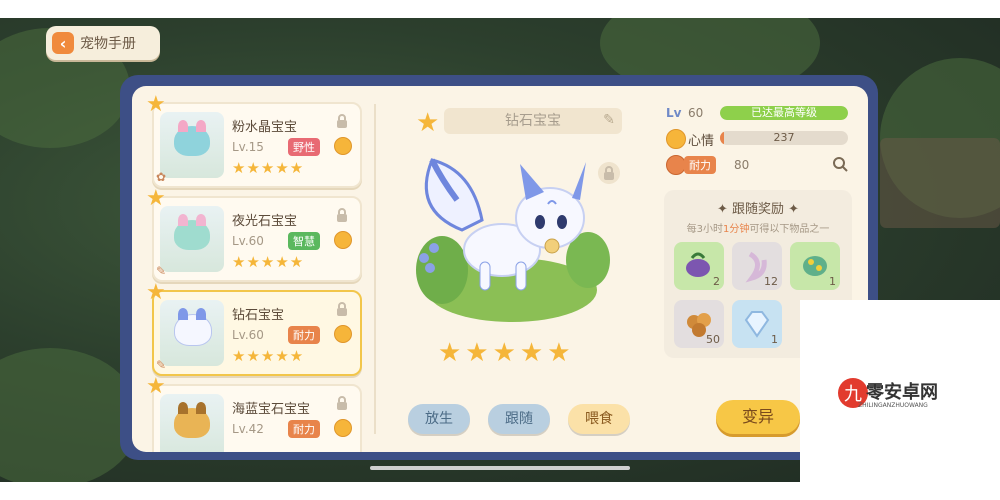 Image resolution: width=1000 pixels, height=500 pixels. What do you see at coordinates (304, 241) in the screenshot?
I see `trait-badge: 智慧` at bounding box center [304, 241].